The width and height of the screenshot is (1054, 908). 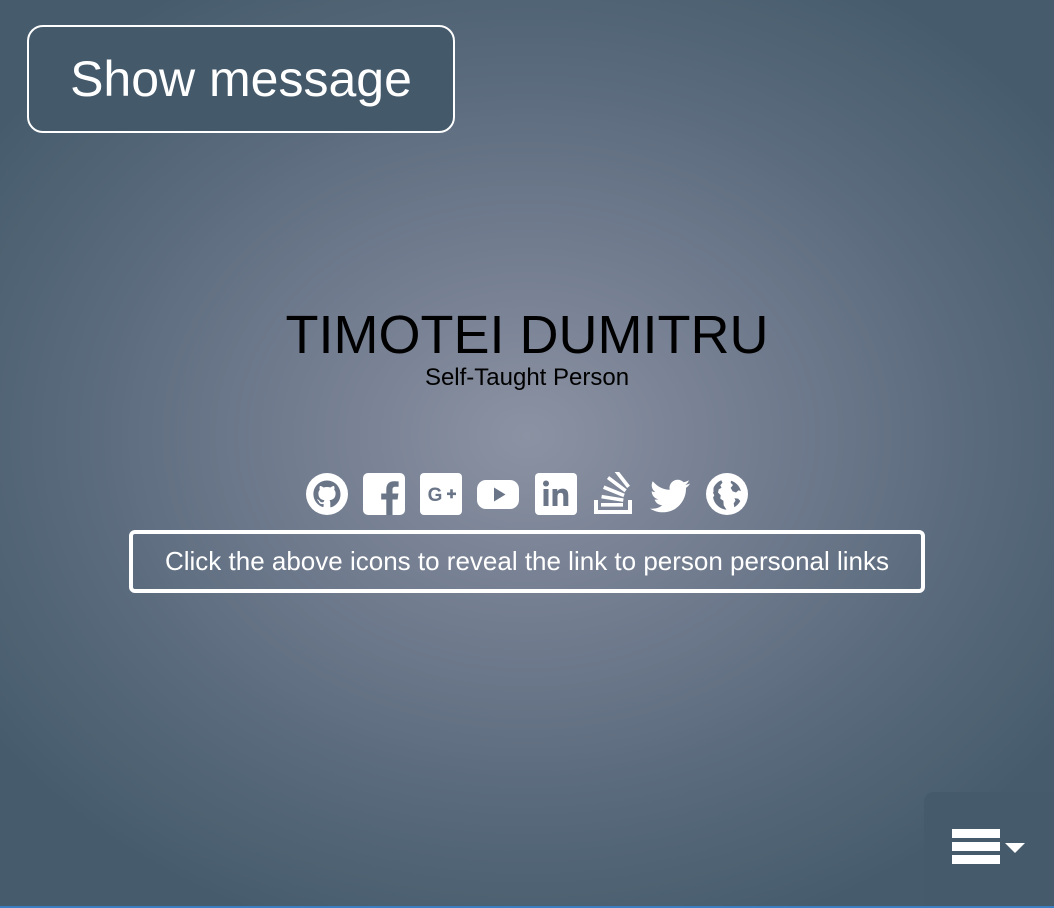 I want to click on show-message-button: Show message, so click(x=241, y=79).